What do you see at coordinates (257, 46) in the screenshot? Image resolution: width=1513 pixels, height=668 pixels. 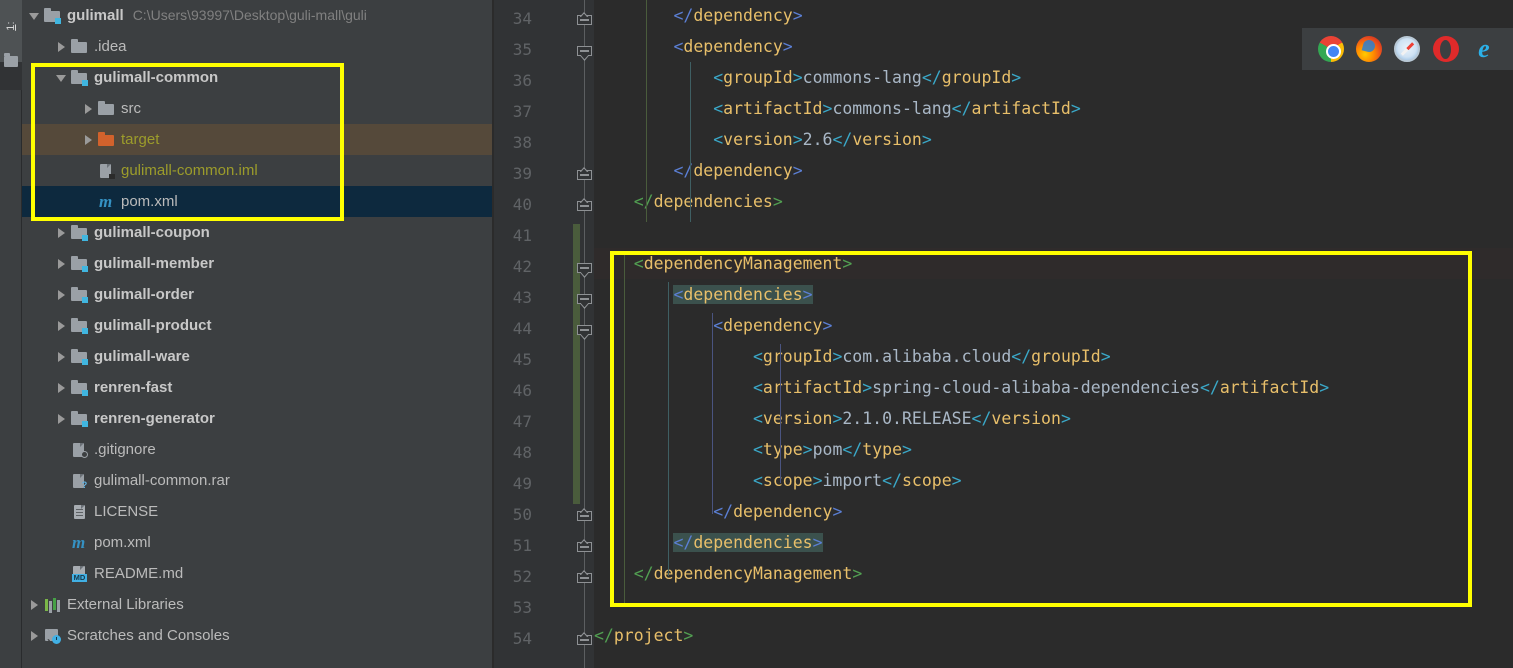 I see `tree-row: .idea` at bounding box center [257, 46].